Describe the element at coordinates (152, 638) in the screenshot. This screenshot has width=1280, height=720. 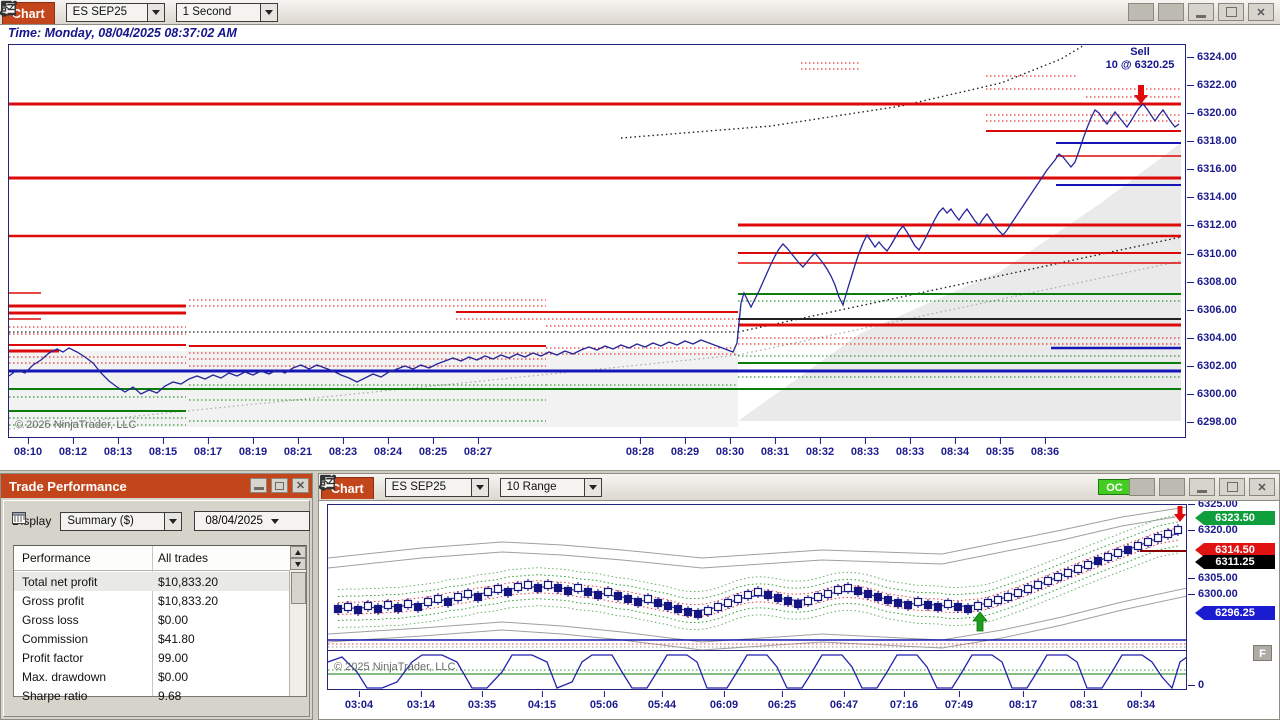
I see `table-row: Commission $41.80` at that location.